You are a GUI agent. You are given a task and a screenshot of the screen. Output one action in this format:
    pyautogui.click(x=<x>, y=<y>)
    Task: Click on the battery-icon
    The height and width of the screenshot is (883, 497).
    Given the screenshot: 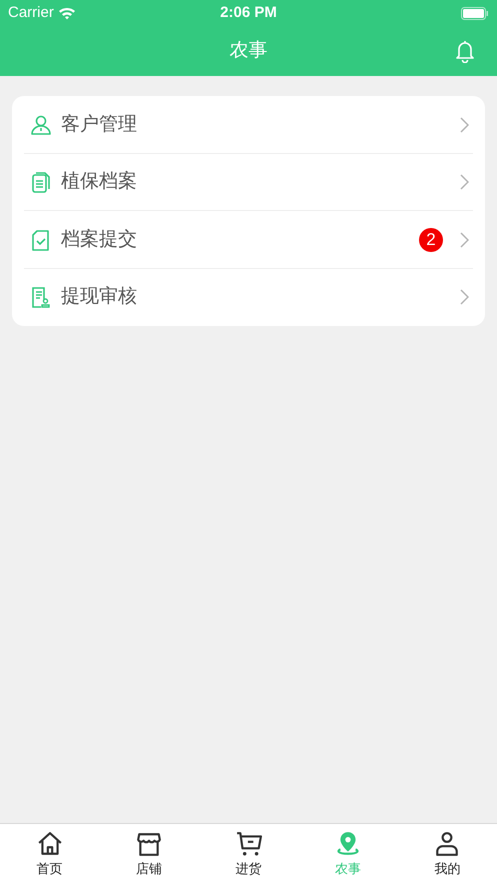 What is the action you would take?
    pyautogui.click(x=475, y=13)
    